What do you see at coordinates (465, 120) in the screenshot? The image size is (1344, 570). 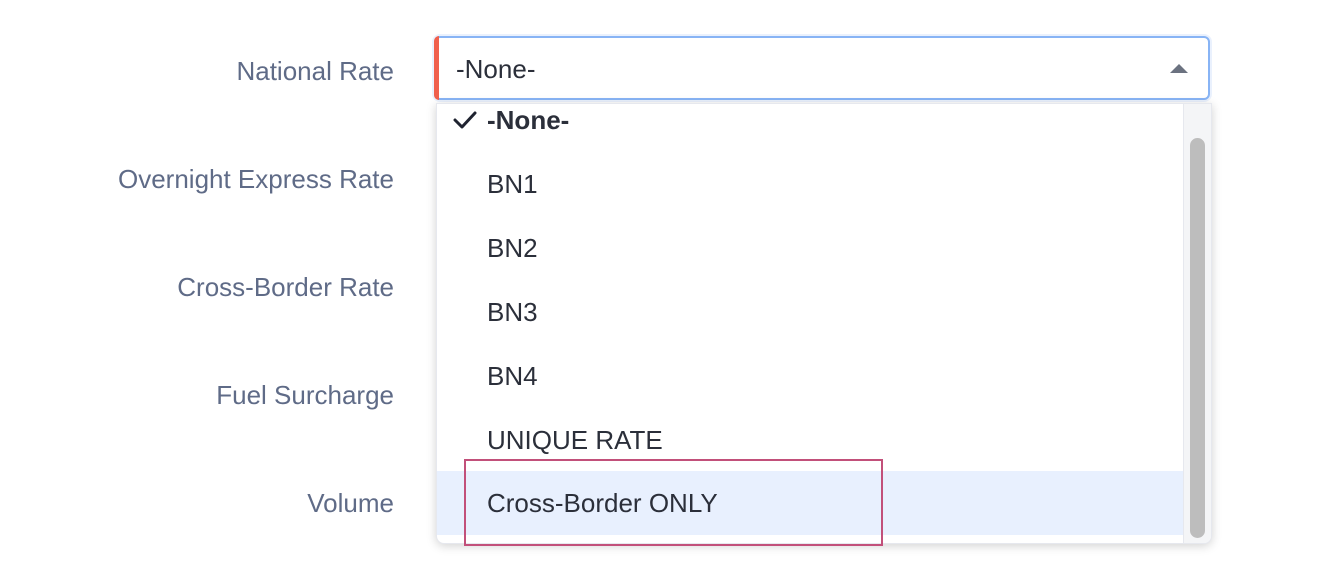 I see `check-icon` at bounding box center [465, 120].